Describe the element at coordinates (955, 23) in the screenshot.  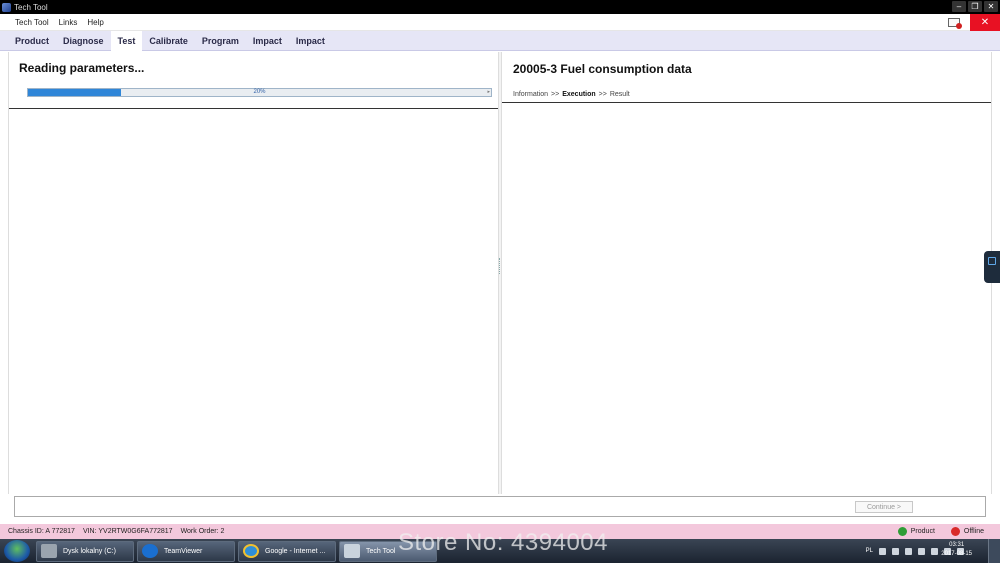
I see `mail-alert-icon` at that location.